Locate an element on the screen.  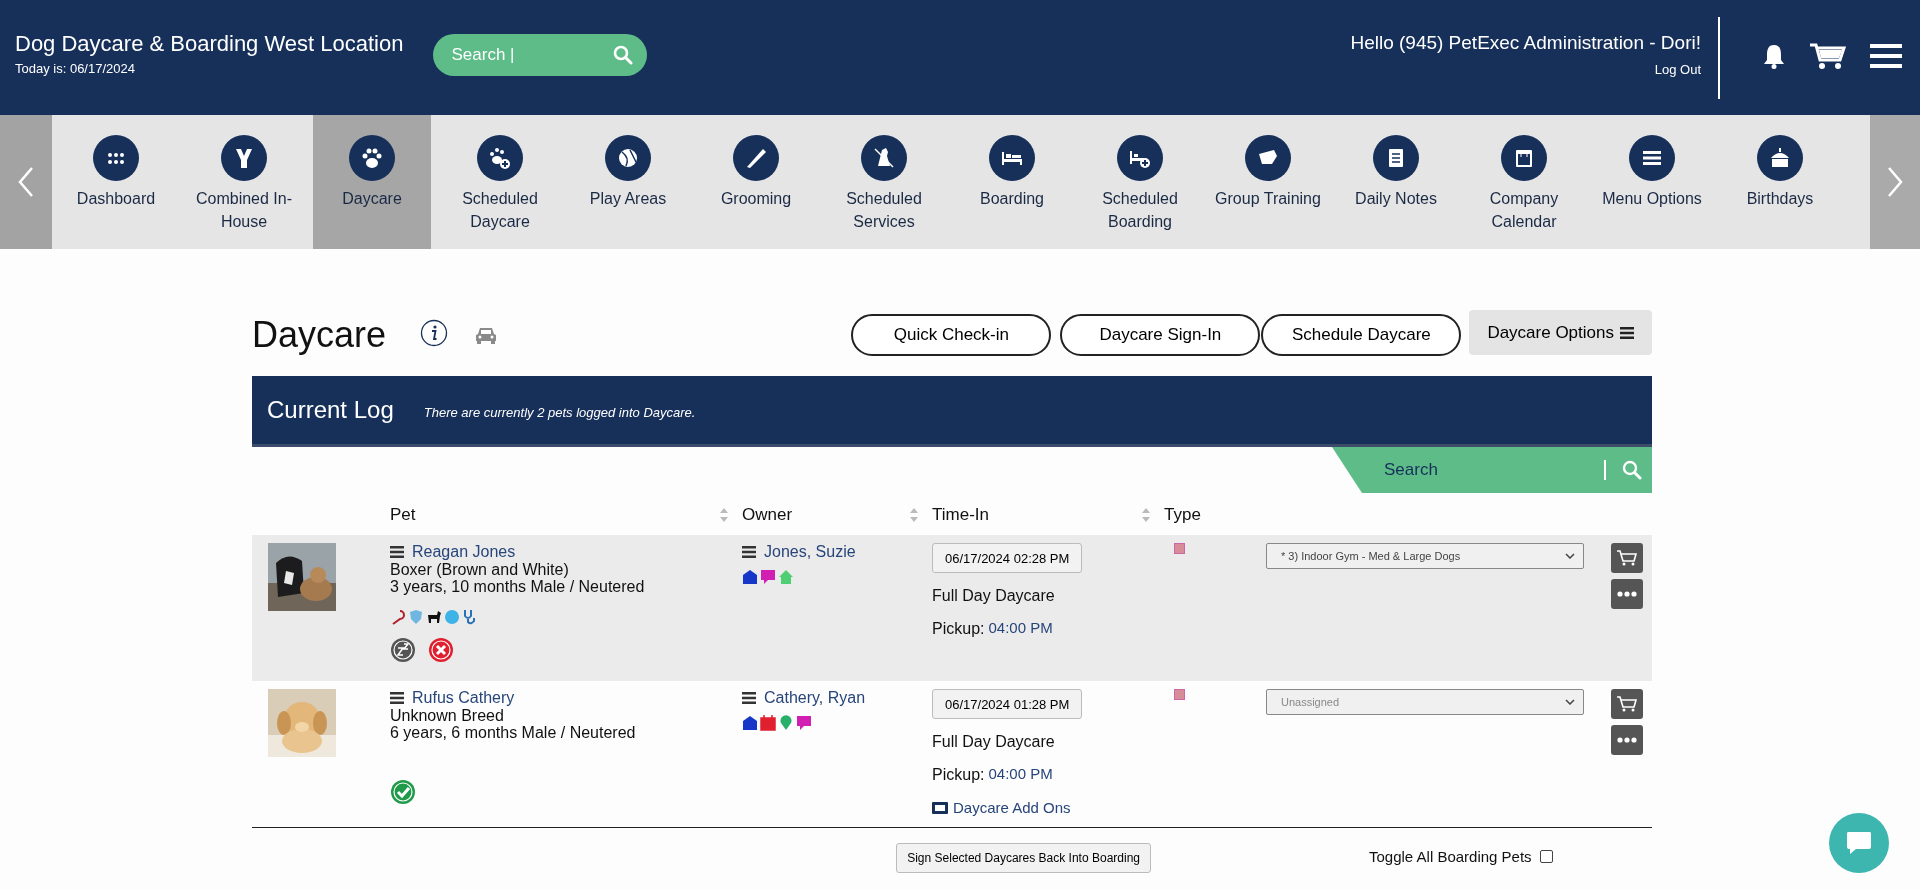
pet-age: 3 years, 10 months Male / Neutered is located at coordinates (517, 586).